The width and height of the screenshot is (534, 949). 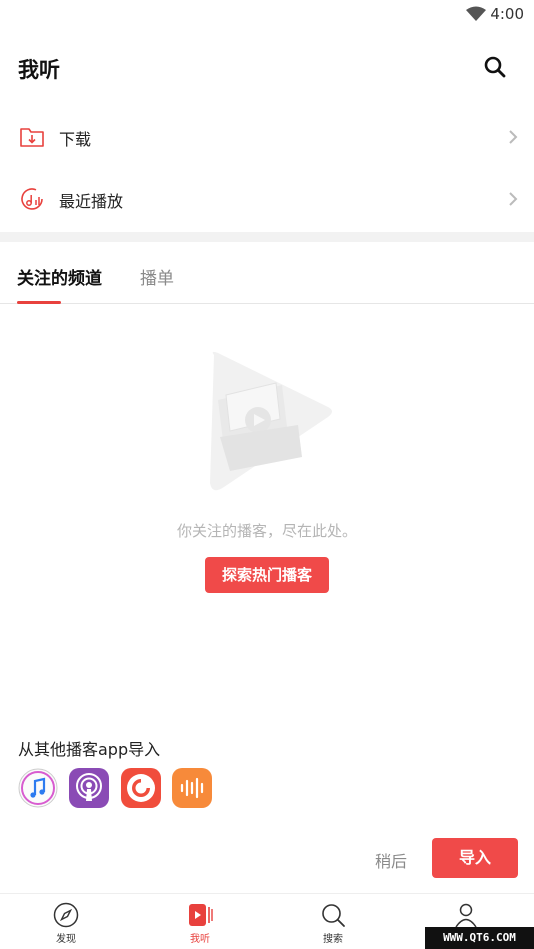 What do you see at coordinates (200, 939) in the screenshot?
I see `nav-label: 我听` at bounding box center [200, 939].